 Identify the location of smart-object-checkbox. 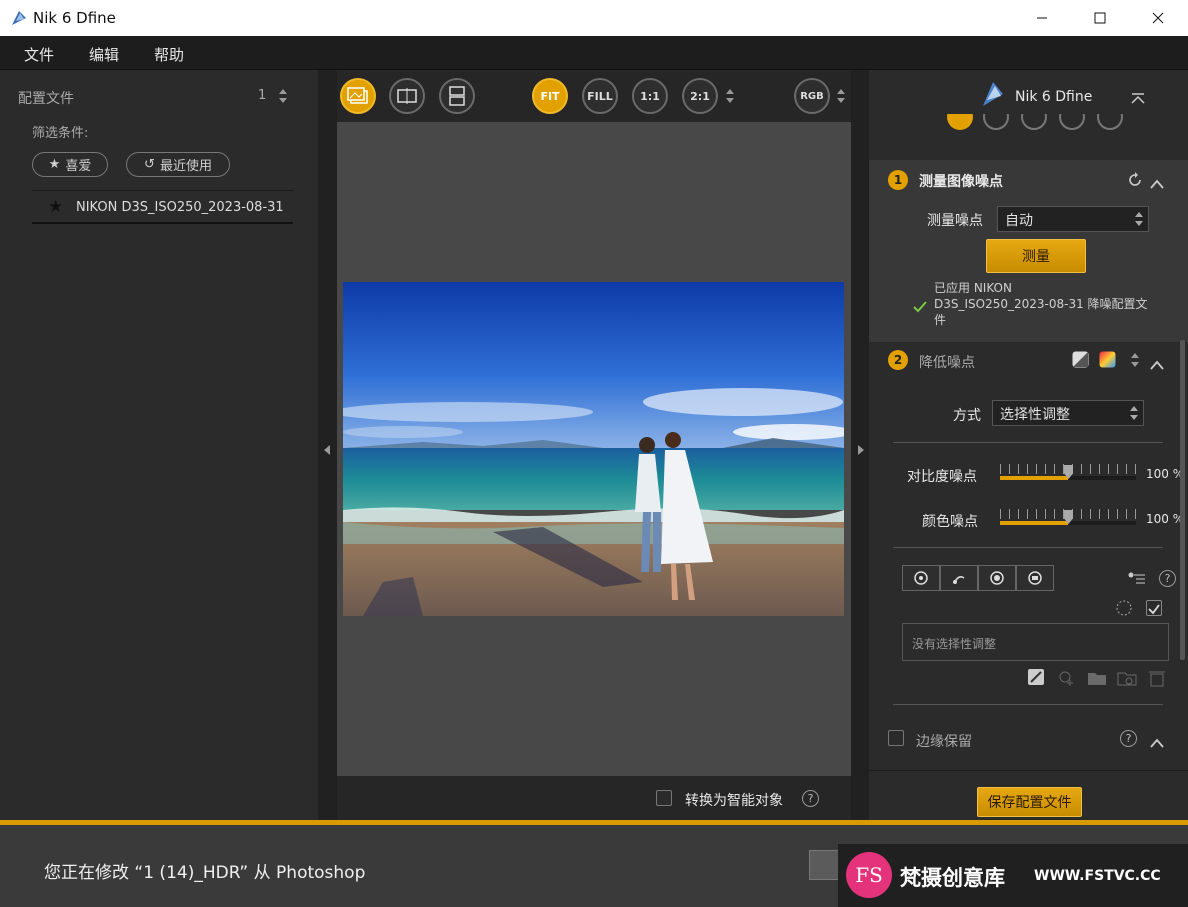
(664, 798).